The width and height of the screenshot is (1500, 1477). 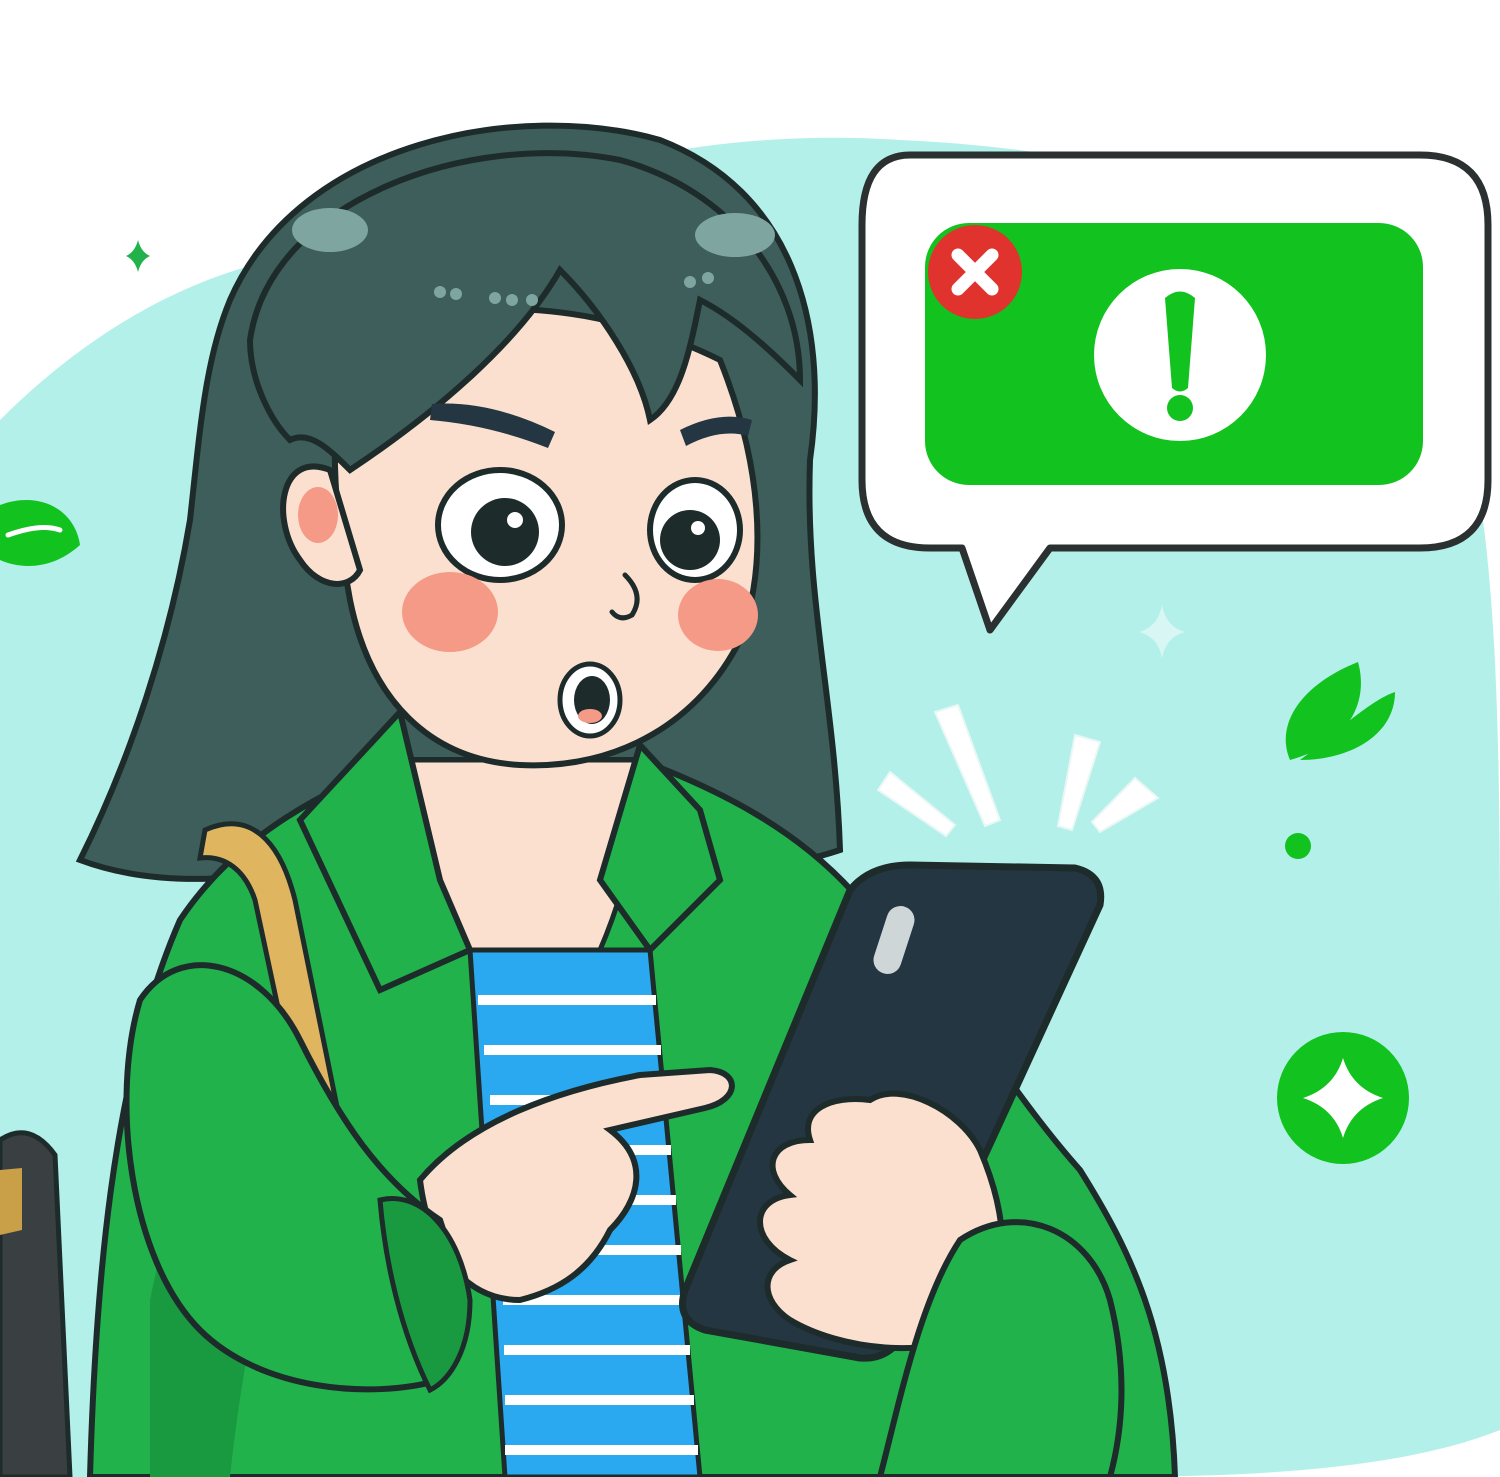 I want to click on warning-alert-icon, so click(x=1180, y=355).